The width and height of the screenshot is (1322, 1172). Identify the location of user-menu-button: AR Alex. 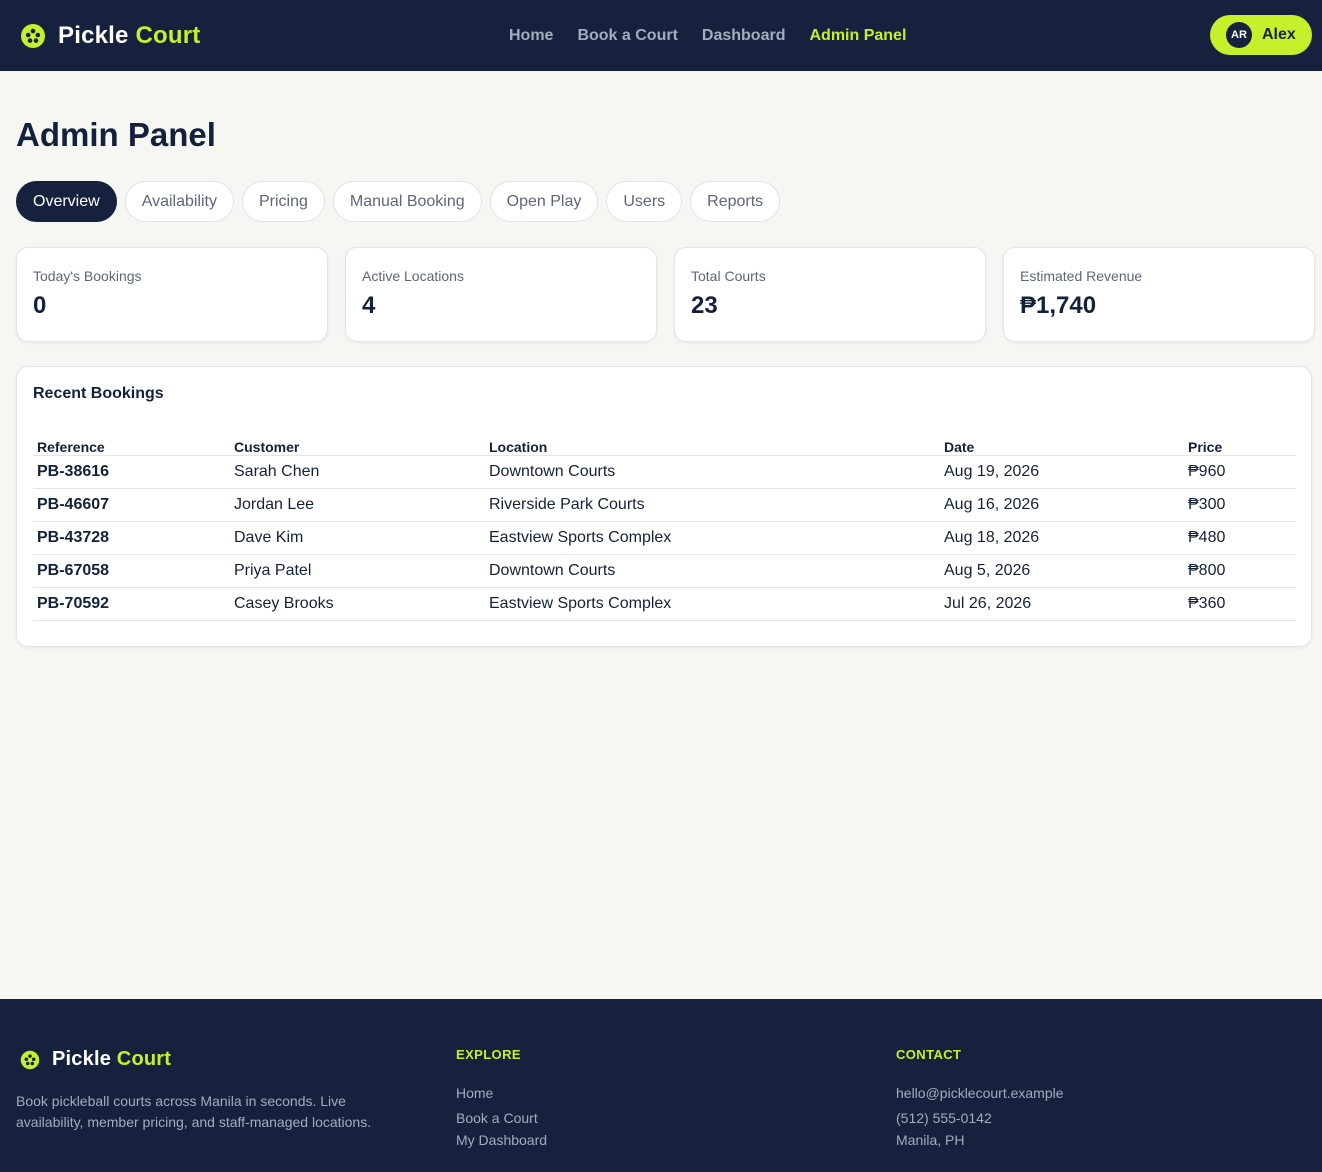
(1261, 35).